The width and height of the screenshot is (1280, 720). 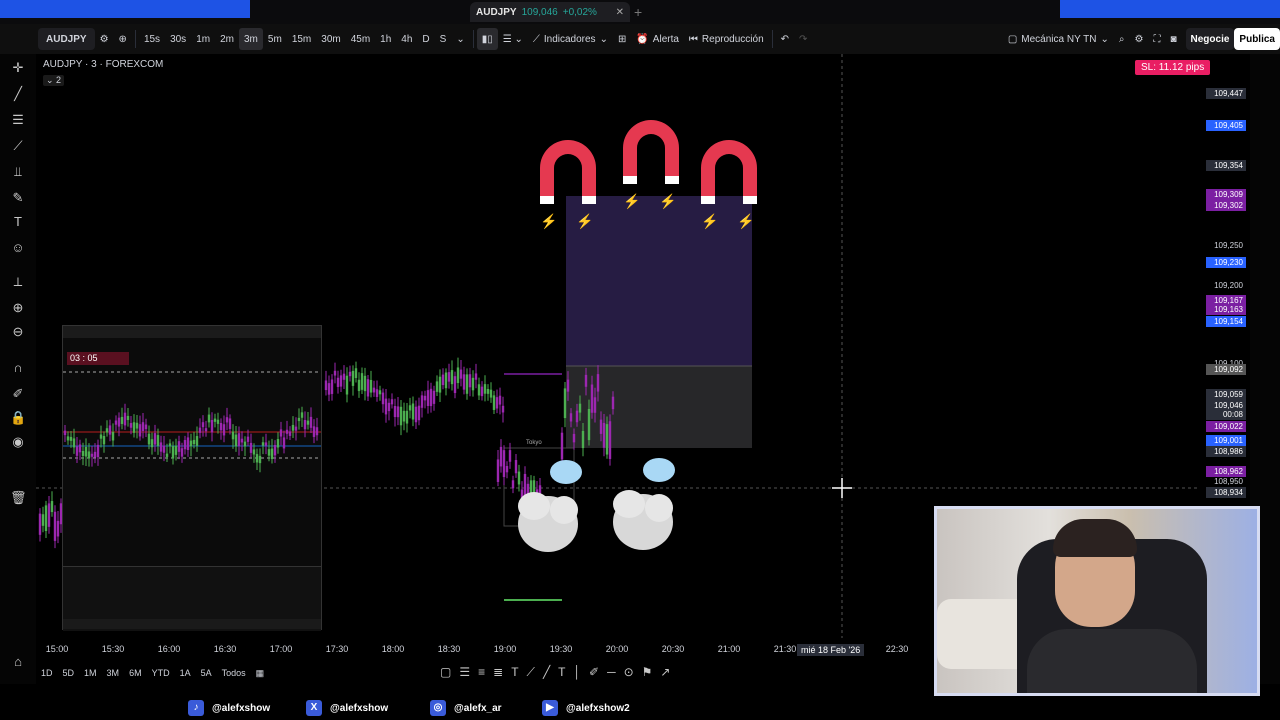 What do you see at coordinates (385, 39) in the screenshot?
I see `interval-1h: 1h` at bounding box center [385, 39].